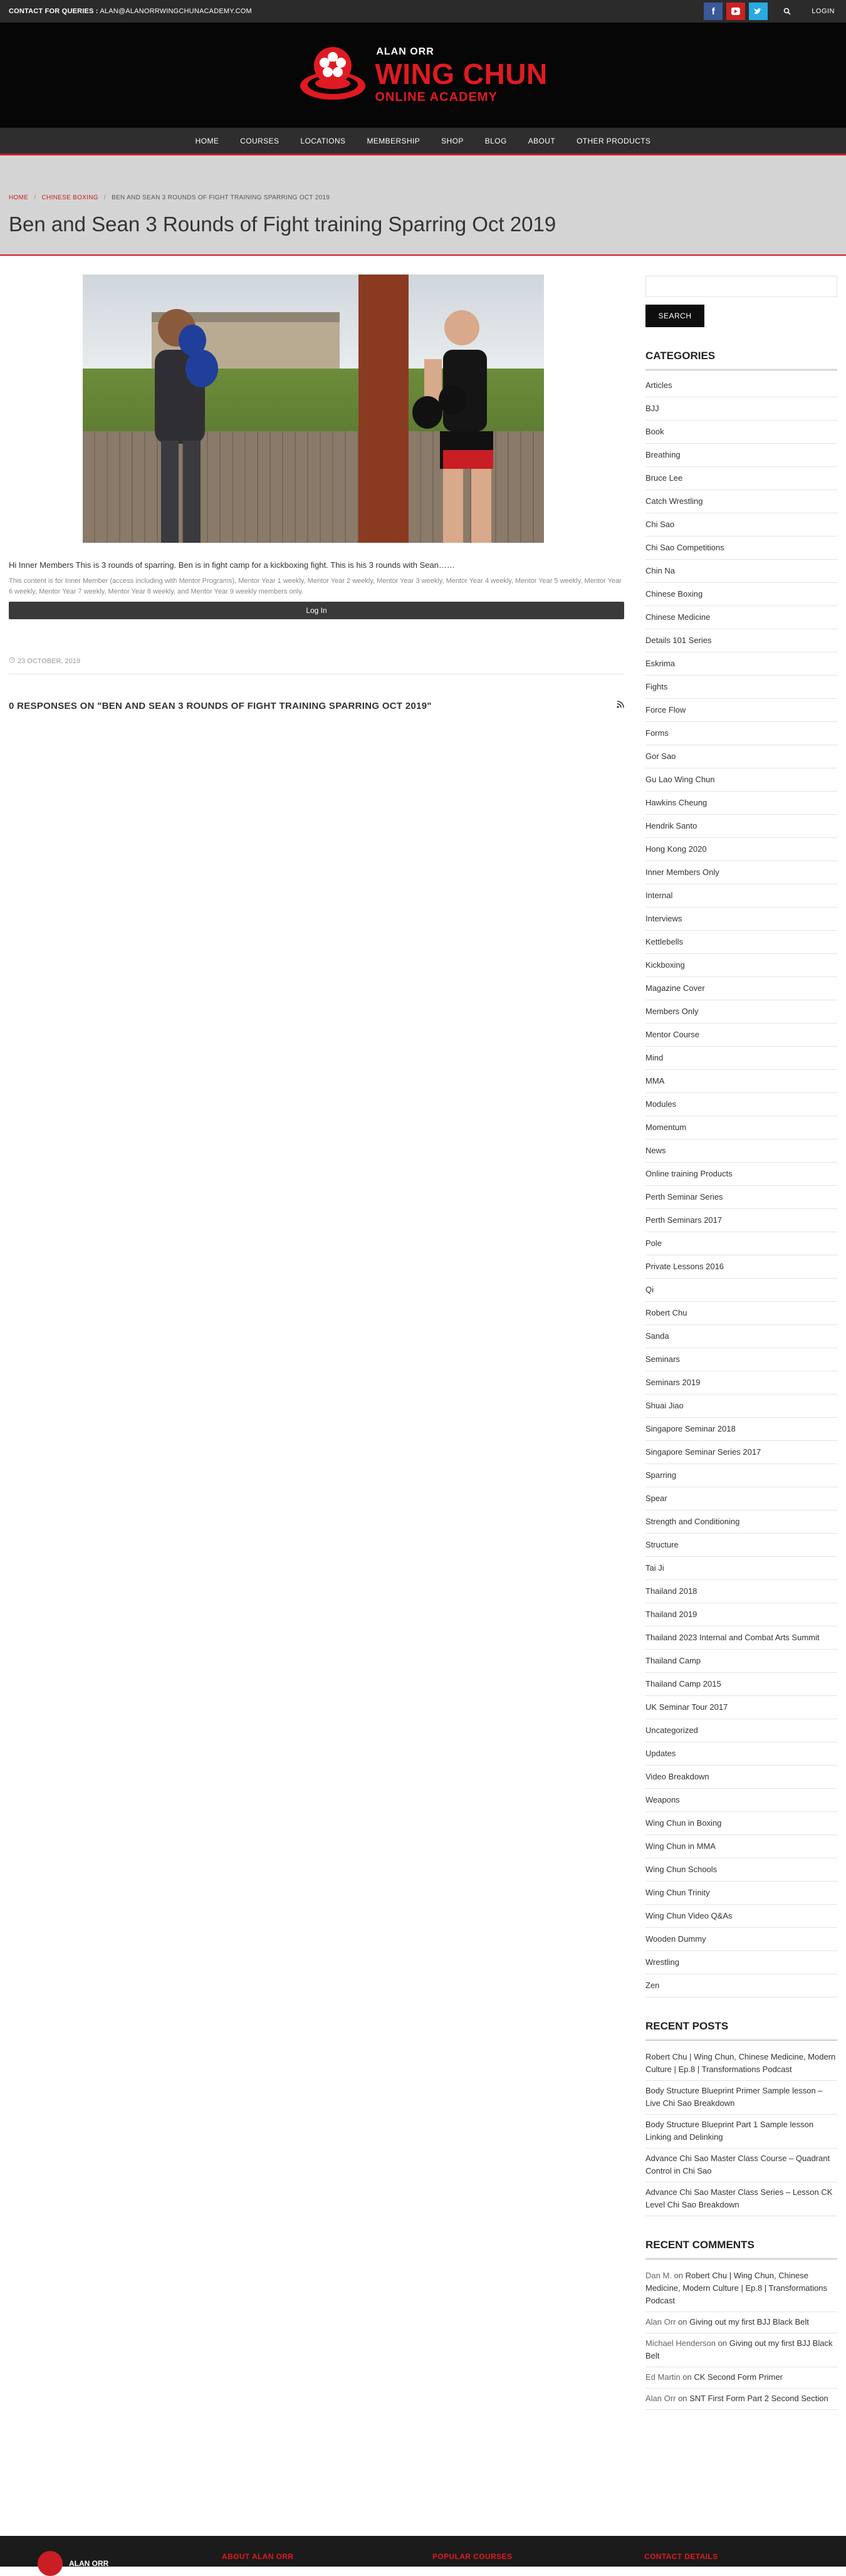 This screenshot has width=846, height=2576. What do you see at coordinates (741, 1104) in the screenshot?
I see `category-link: Modules` at bounding box center [741, 1104].